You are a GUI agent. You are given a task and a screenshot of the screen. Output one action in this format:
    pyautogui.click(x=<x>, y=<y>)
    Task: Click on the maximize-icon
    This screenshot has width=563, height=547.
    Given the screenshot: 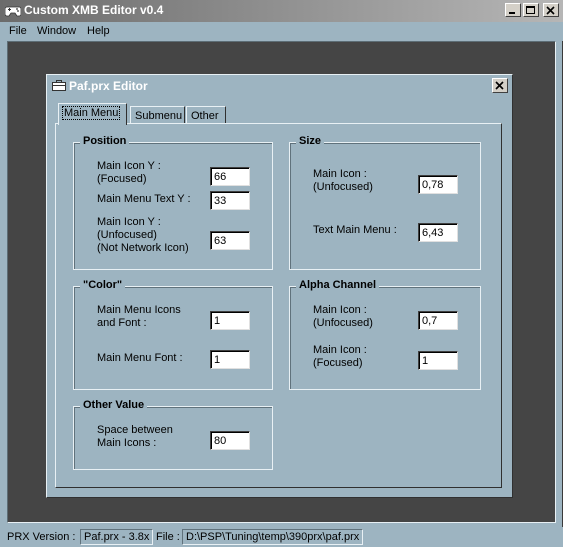 What is the action you would take?
    pyautogui.click(x=530, y=10)
    